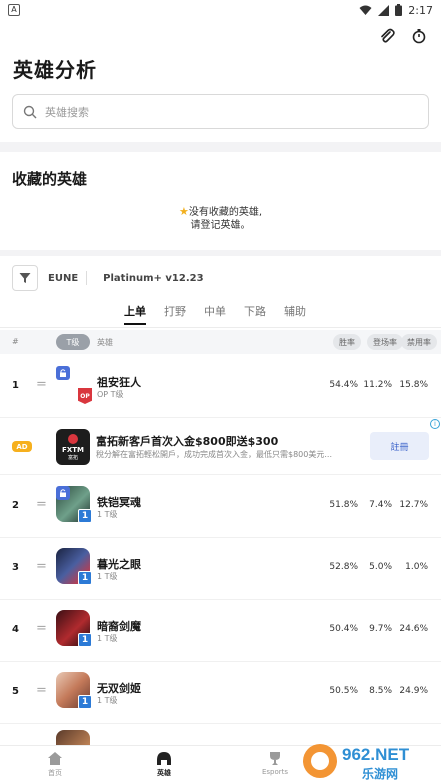 This screenshot has width=441, height=784. I want to click on rank-header: #, so click(15, 341).